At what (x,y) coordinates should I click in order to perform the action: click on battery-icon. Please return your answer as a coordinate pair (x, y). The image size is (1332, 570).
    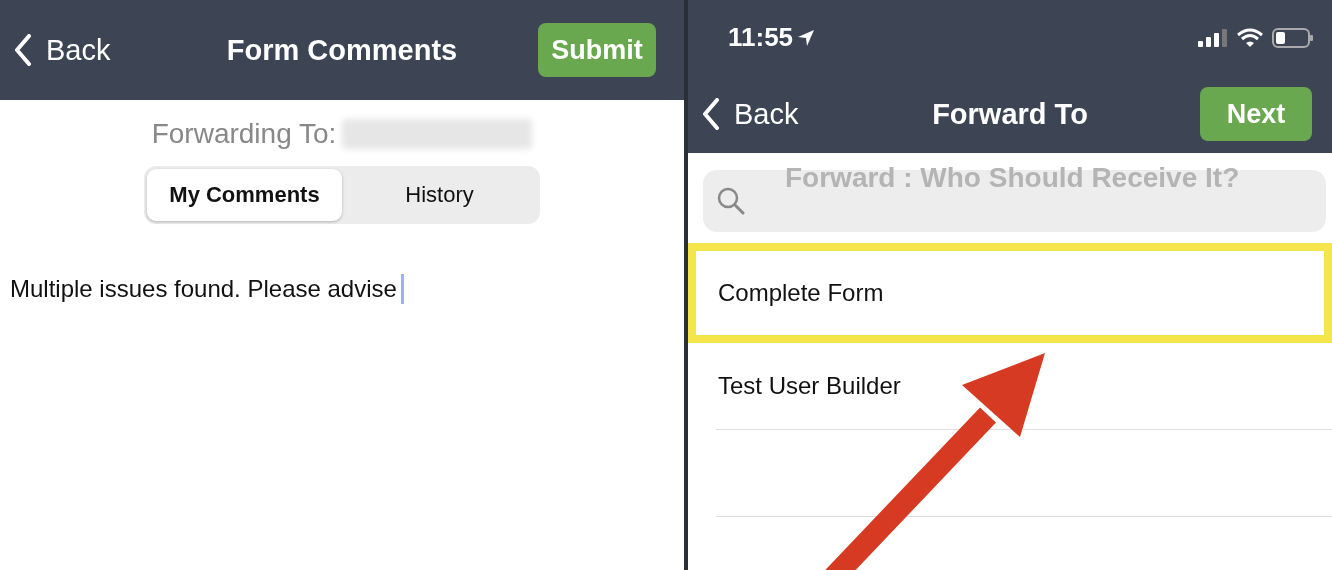
    Looking at the image, I should click on (1293, 37).